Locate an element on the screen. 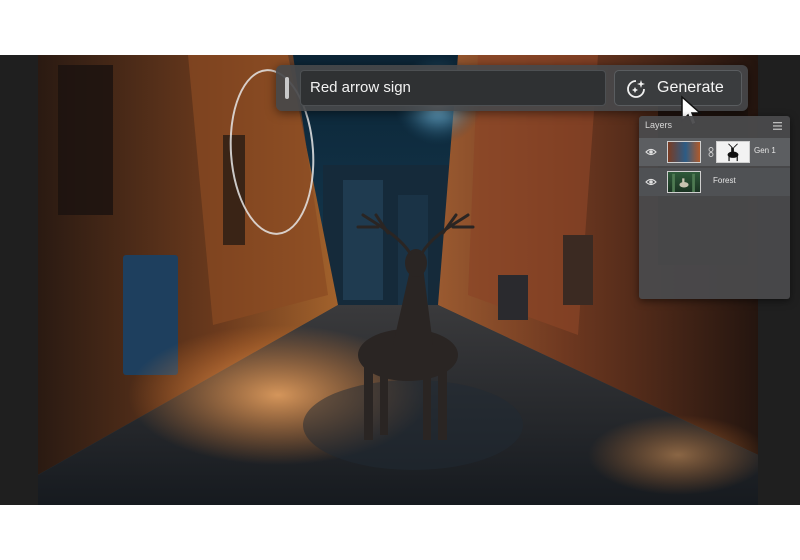 The width and height of the screenshot is (800, 560). layers-panel-title: Layers is located at coordinates (659, 125).